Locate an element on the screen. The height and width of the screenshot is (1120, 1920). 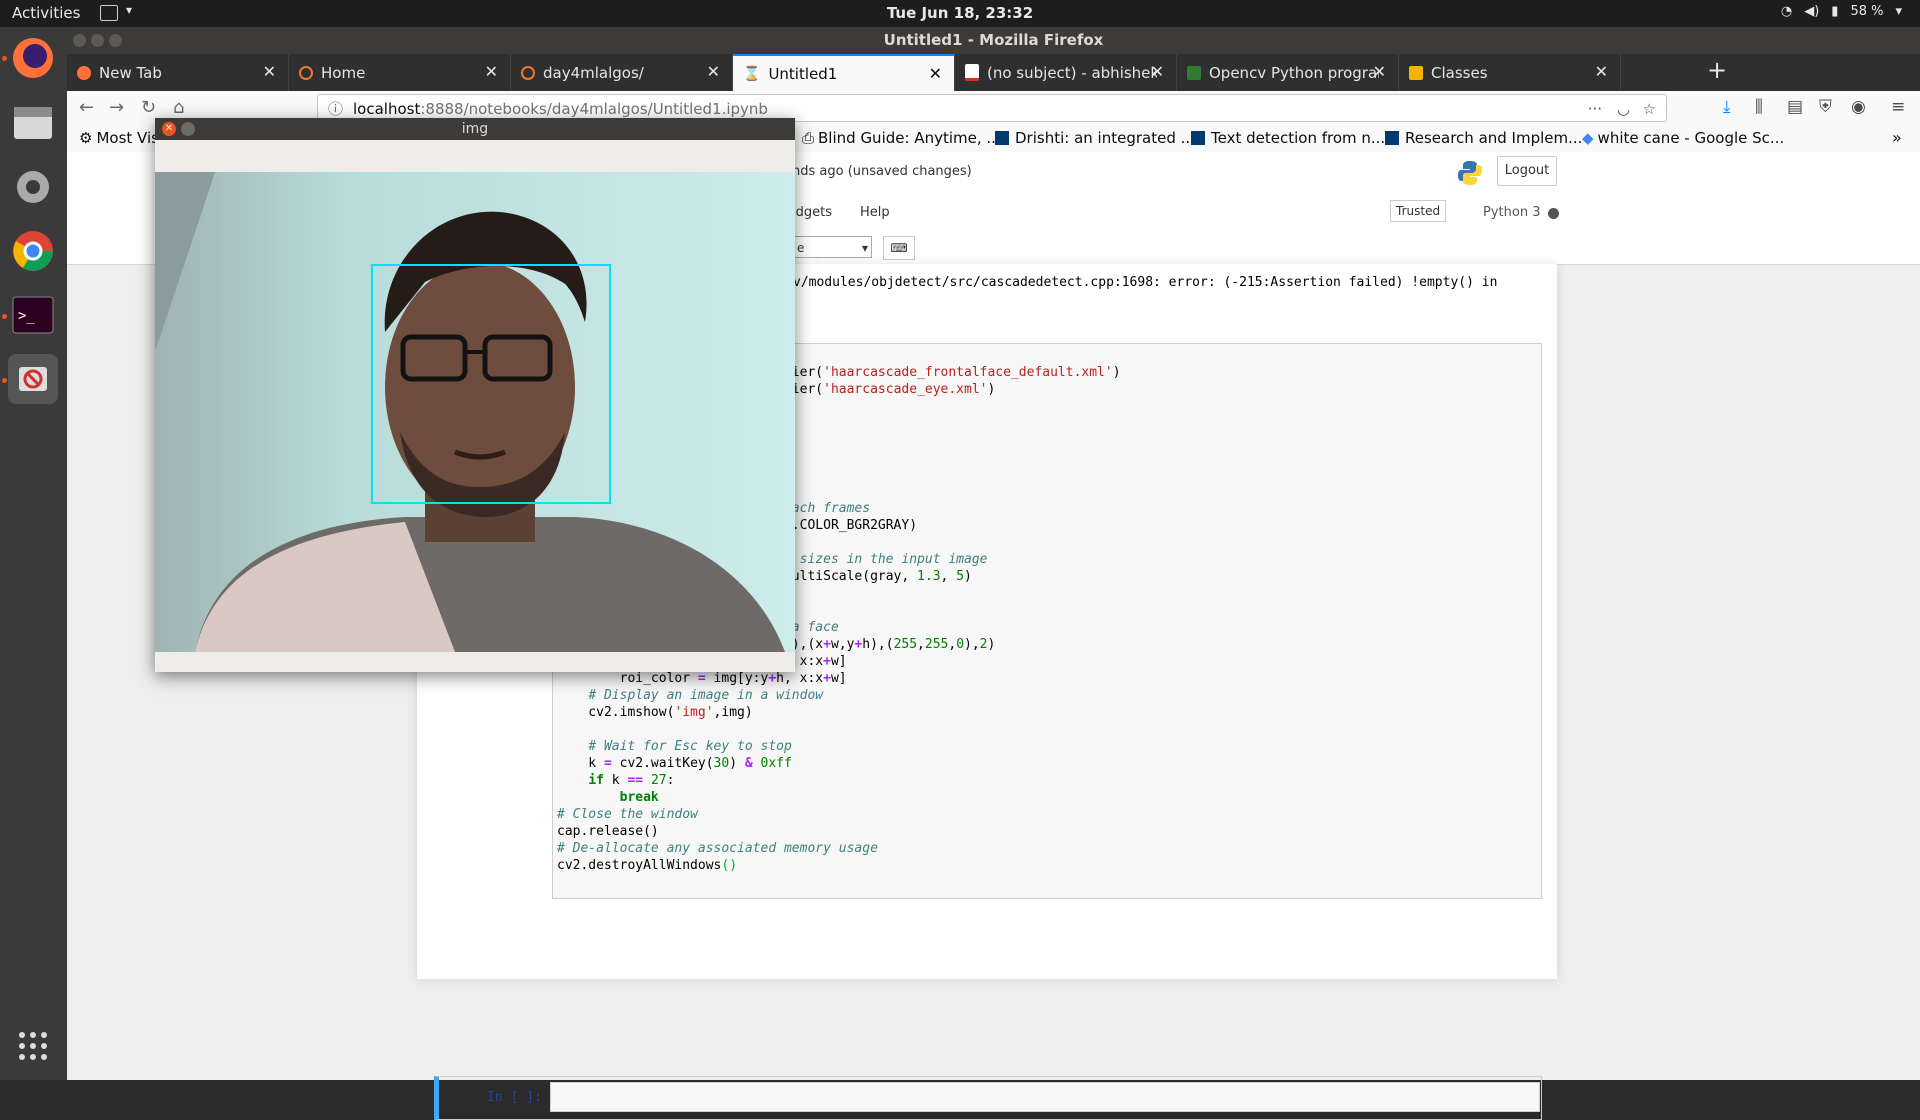
tab-new-tab: New Tab ✕ is located at coordinates (178, 72).